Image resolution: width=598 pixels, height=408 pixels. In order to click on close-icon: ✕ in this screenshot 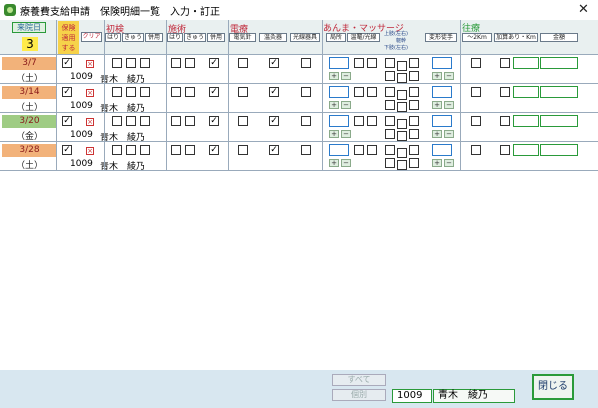, I will do `click(583, 9)`.